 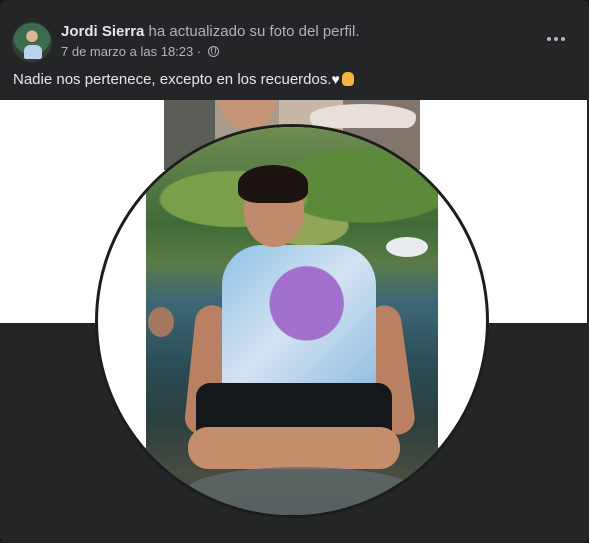 I want to click on author-name: Jordi Sierra, so click(x=102, y=31).